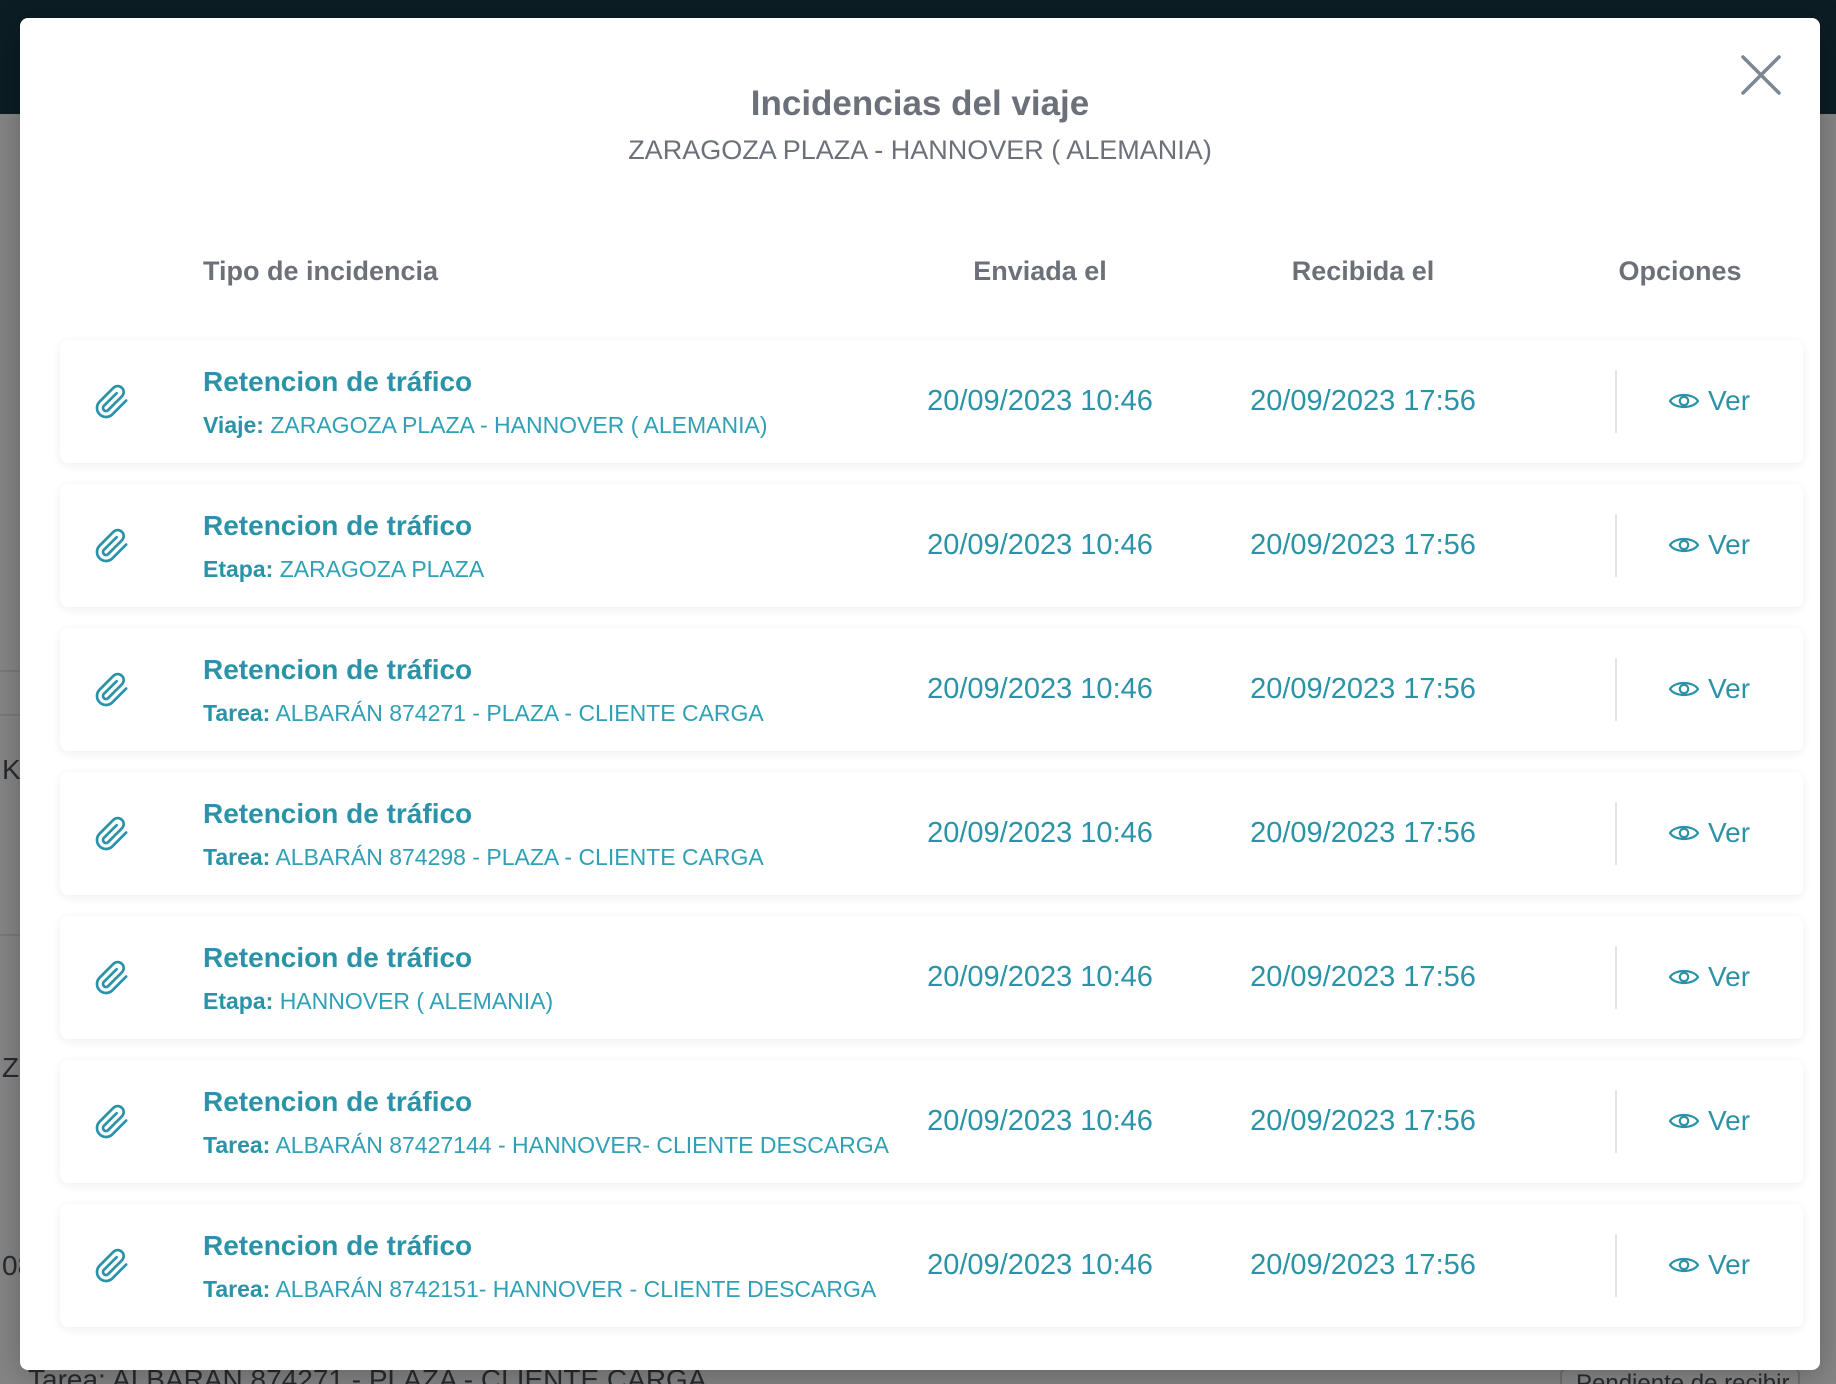 The height and width of the screenshot is (1384, 1836). Describe the element at coordinates (519, 857) in the screenshot. I see `incident-scope-value: ALBARÁN 874298 - PLAZA - CLIENTE CARGA` at that location.